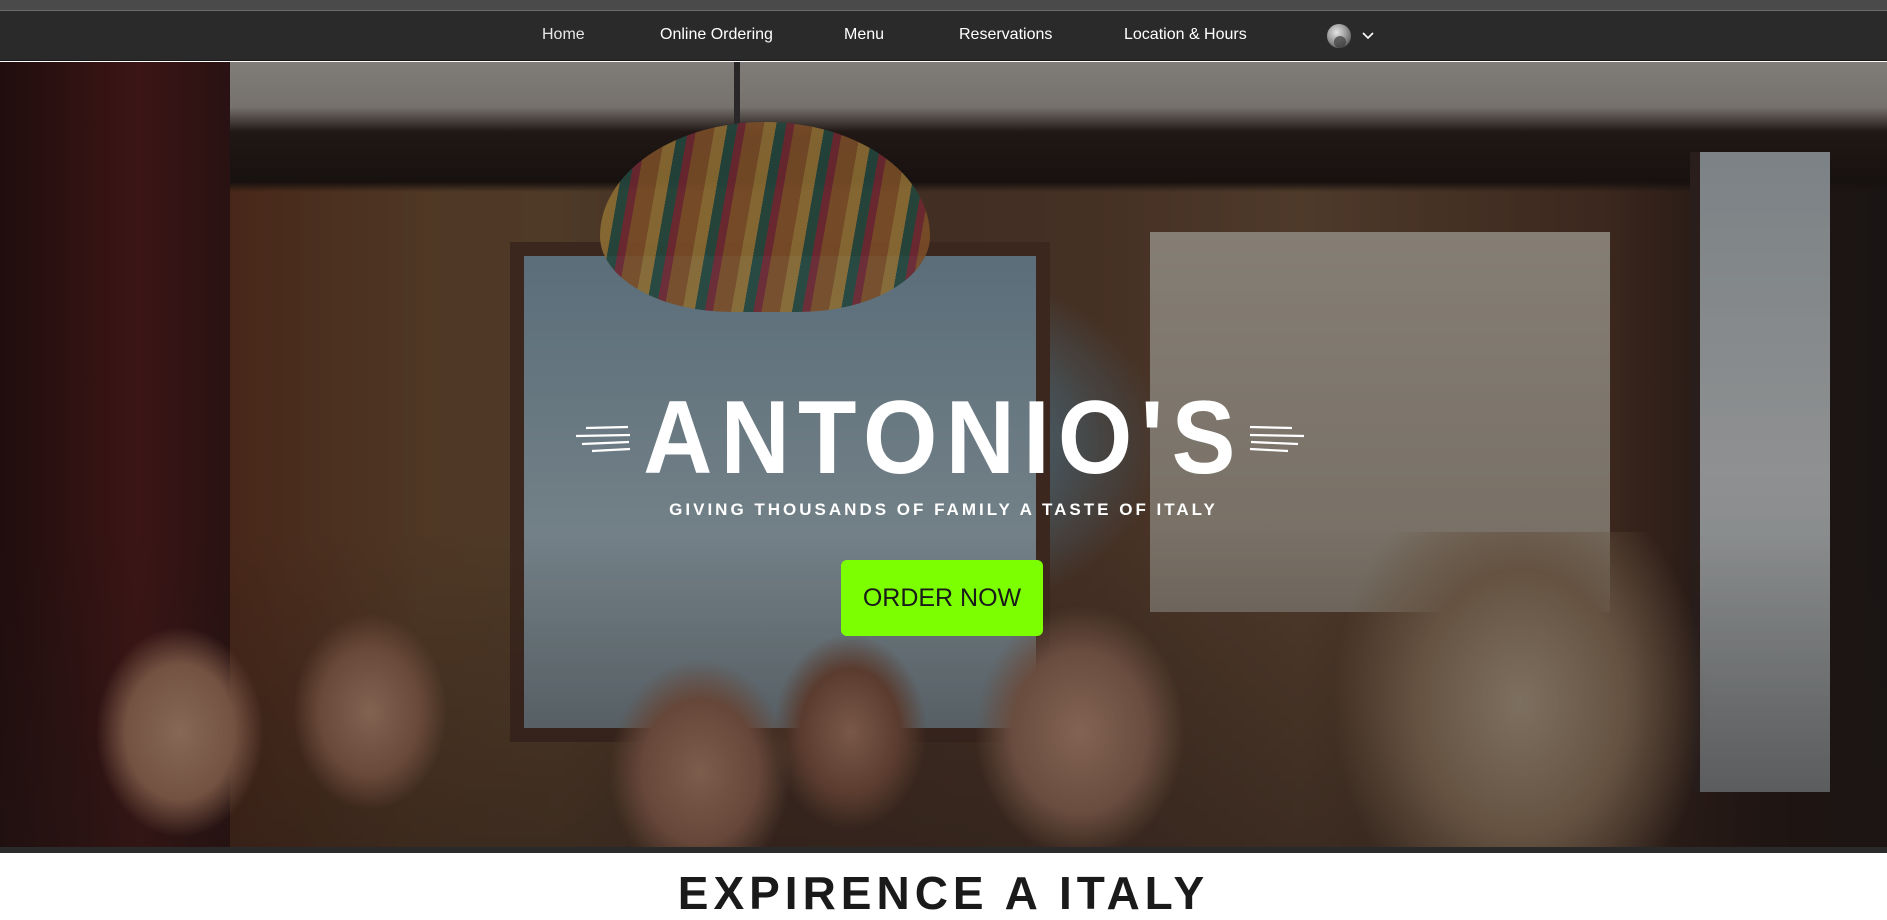  Describe the element at coordinates (563, 36) in the screenshot. I see `nav-item-home: Home` at that location.